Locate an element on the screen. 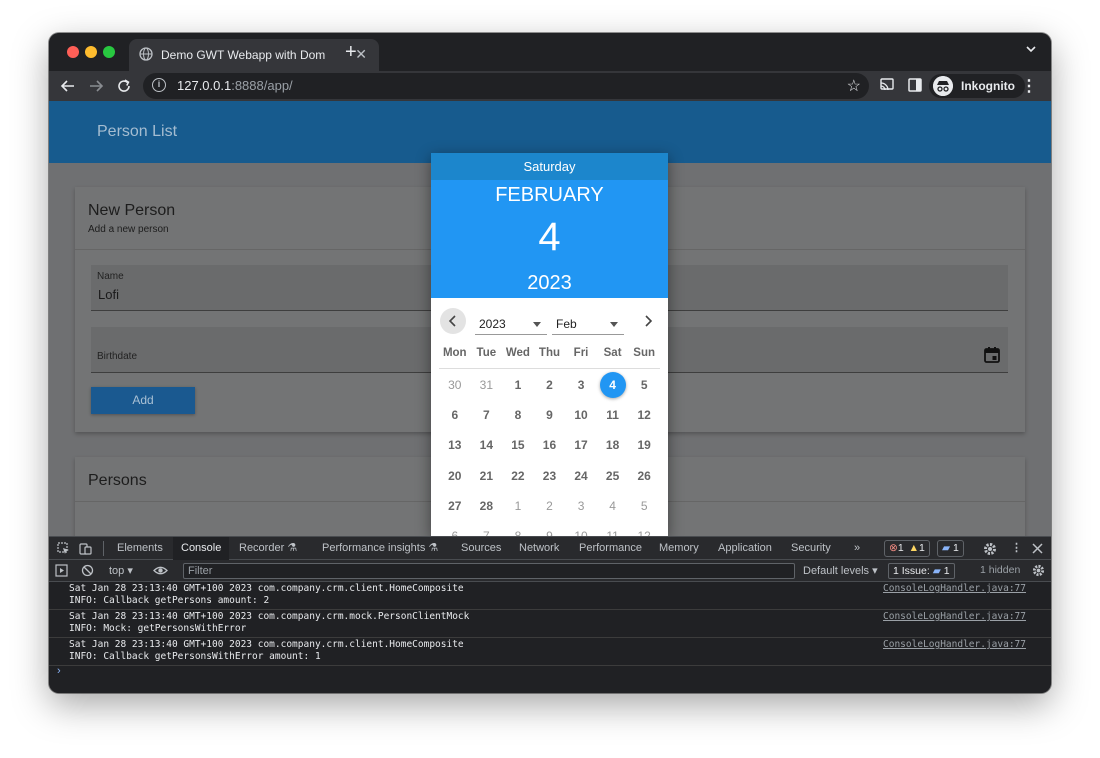  tab-console: Console is located at coordinates (201, 548).